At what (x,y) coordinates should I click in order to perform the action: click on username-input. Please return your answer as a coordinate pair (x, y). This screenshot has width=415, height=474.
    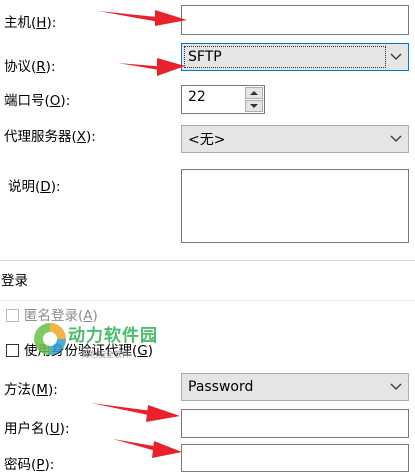
    Looking at the image, I should click on (295, 423).